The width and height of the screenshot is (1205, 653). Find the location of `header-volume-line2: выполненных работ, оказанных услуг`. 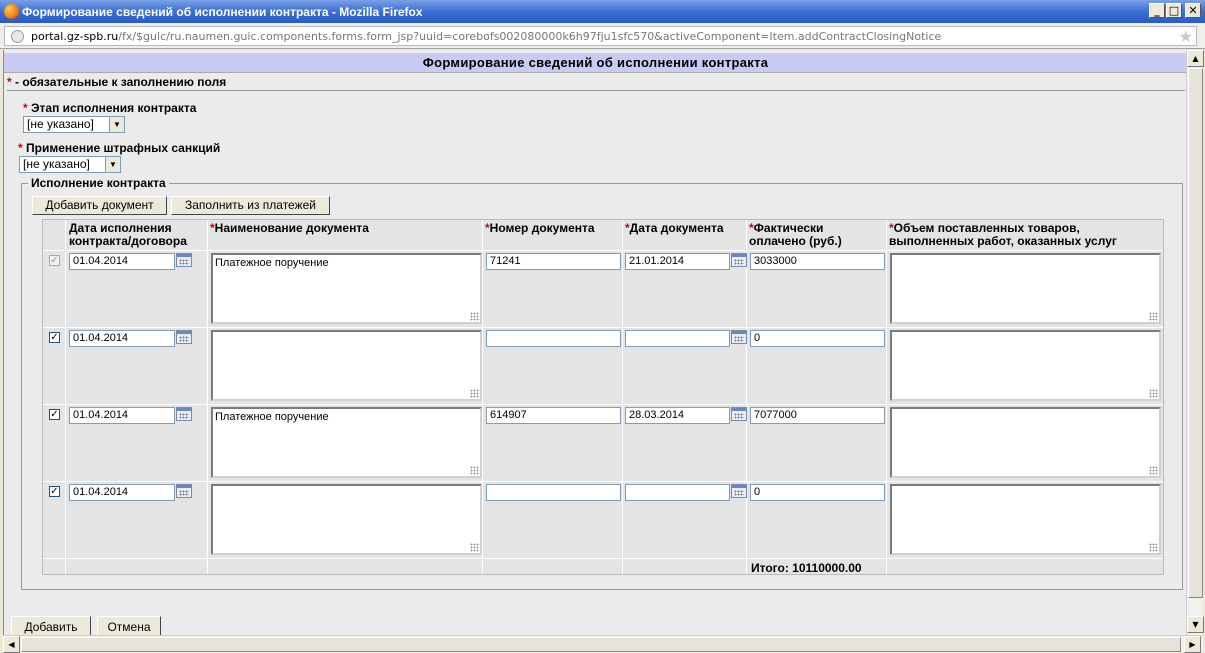

header-volume-line2: выполненных работ, оказанных услуг is located at coordinates (1003, 241).